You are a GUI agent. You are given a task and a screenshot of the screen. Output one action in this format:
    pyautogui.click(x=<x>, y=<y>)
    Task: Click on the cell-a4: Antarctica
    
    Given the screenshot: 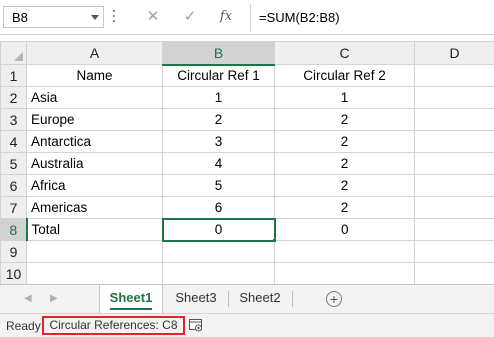 What is the action you would take?
    pyautogui.click(x=94, y=141)
    